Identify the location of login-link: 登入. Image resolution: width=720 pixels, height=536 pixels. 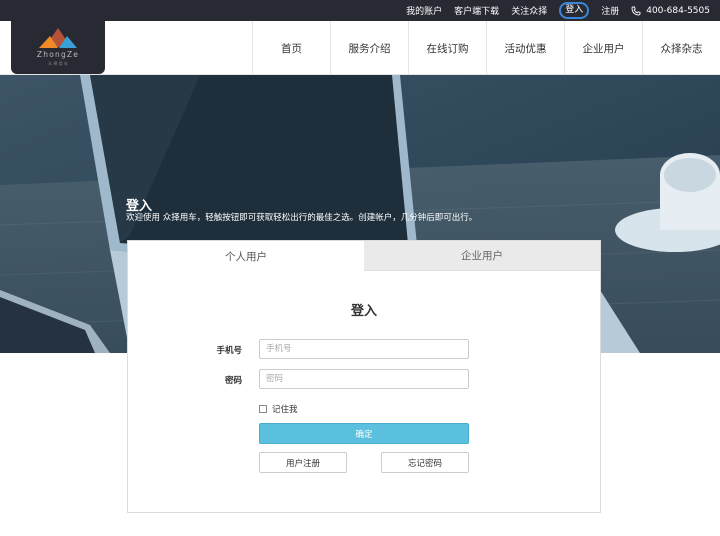
(574, 10).